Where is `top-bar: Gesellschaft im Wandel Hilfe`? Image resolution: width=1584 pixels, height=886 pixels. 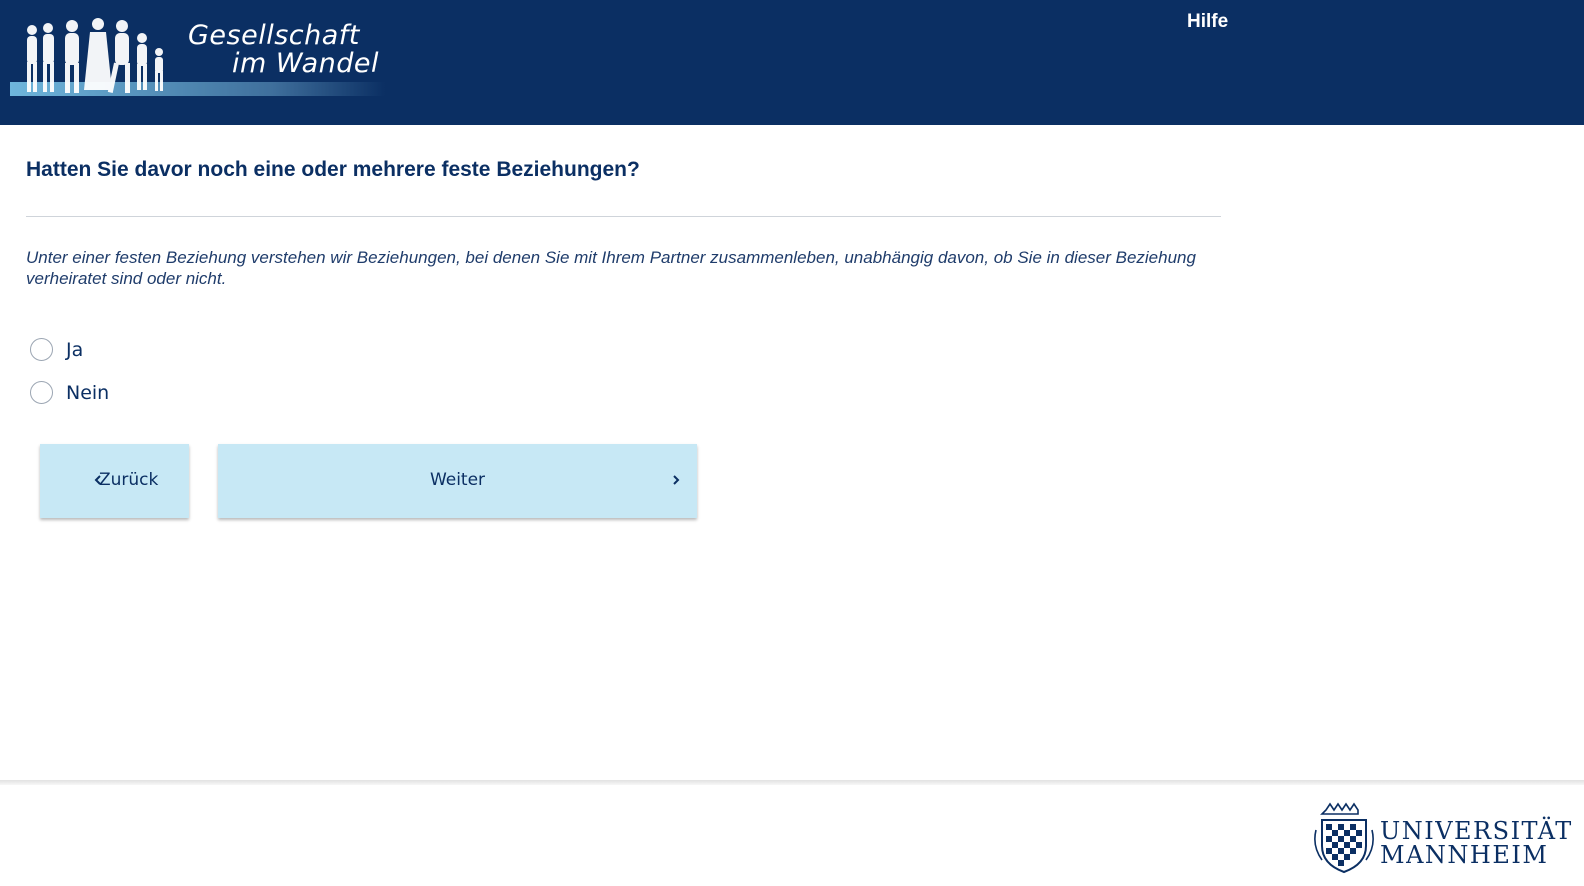
top-bar: Gesellschaft im Wandel Hilfe is located at coordinates (792, 62).